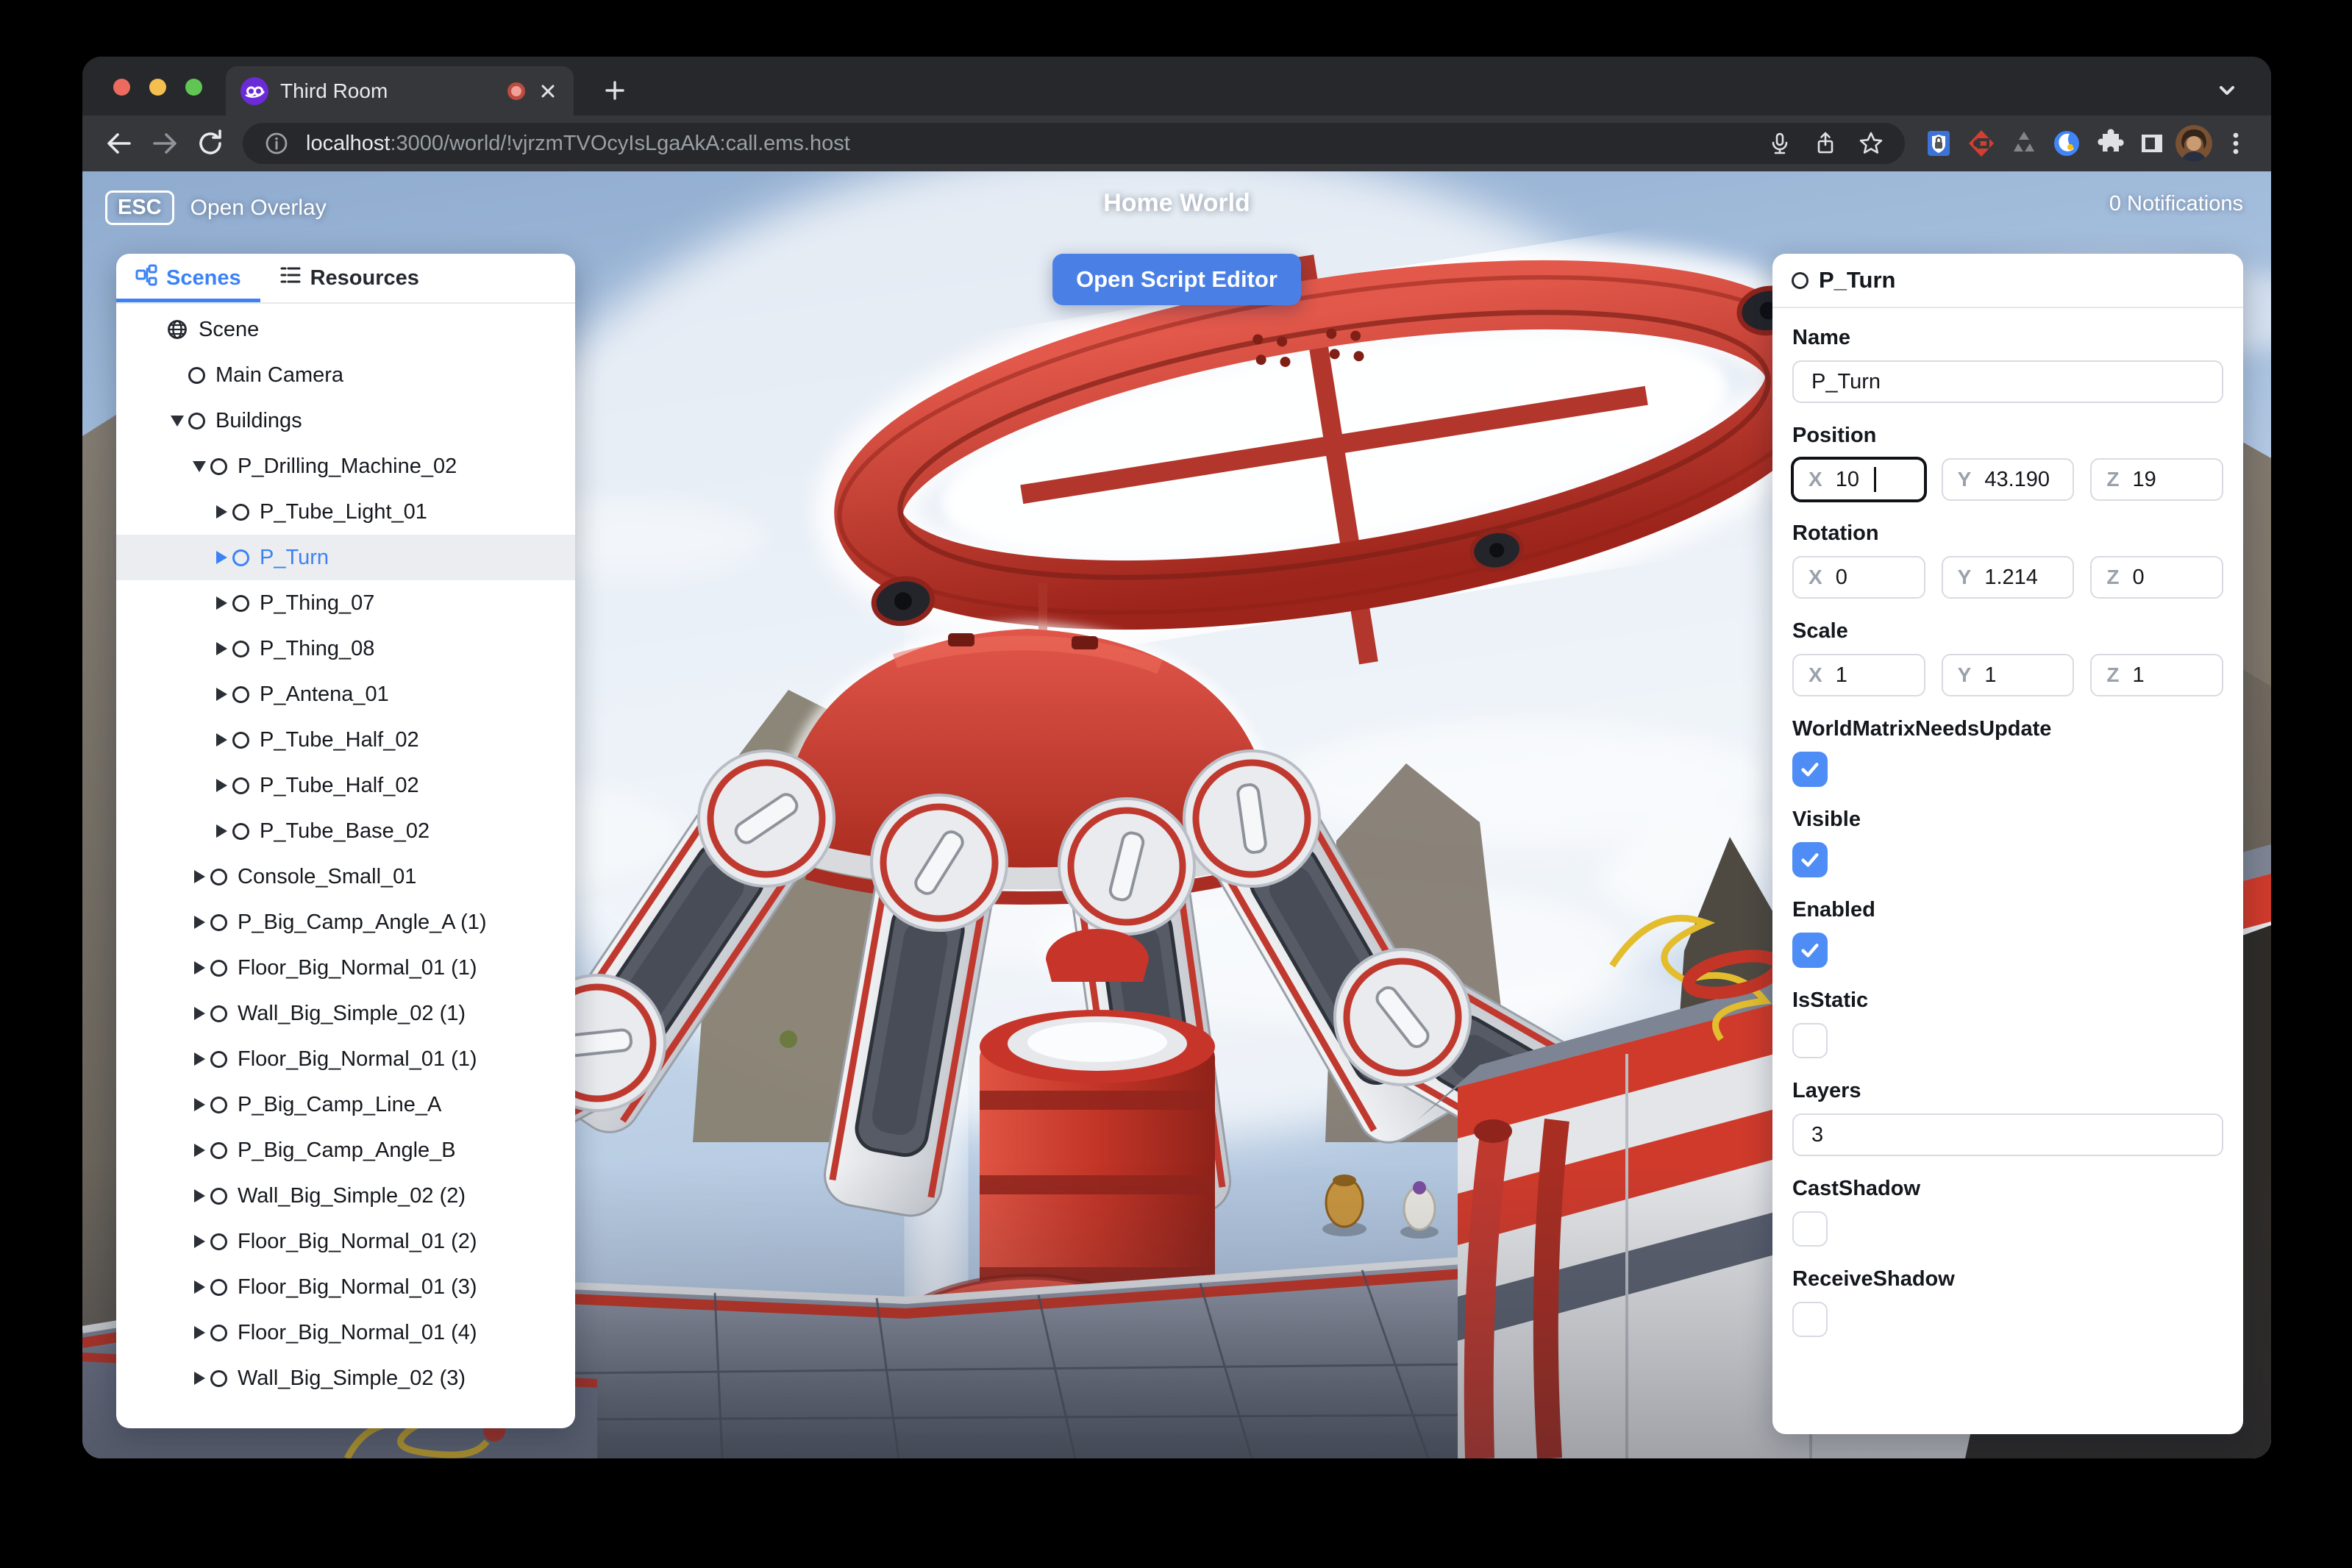 This screenshot has width=2352, height=1568. I want to click on position-z-input: Z 19, so click(2157, 479).